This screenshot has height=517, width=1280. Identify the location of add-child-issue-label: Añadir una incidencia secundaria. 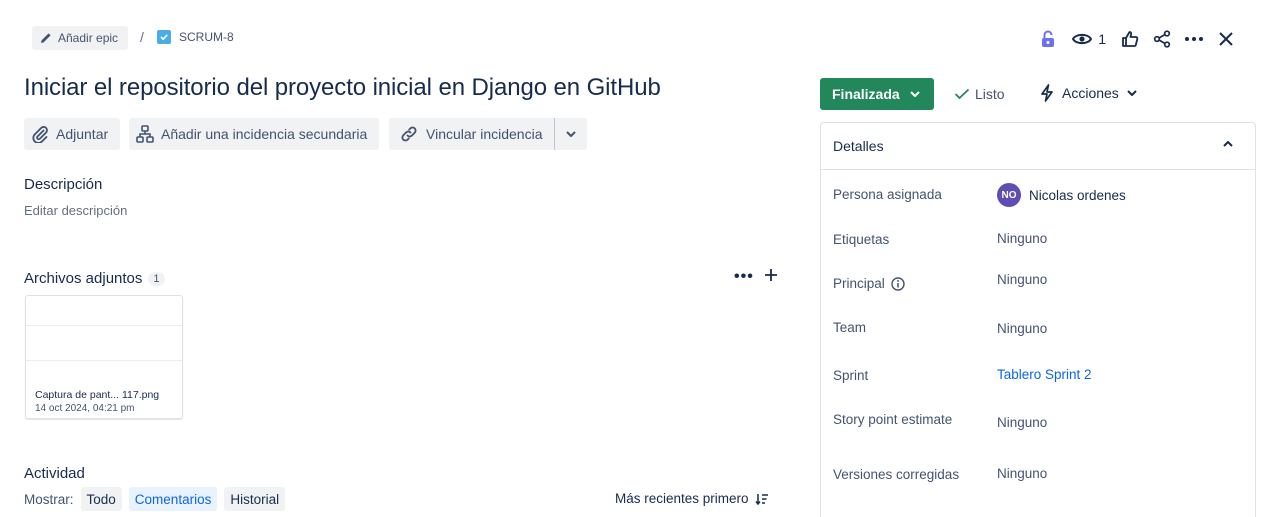
(264, 134).